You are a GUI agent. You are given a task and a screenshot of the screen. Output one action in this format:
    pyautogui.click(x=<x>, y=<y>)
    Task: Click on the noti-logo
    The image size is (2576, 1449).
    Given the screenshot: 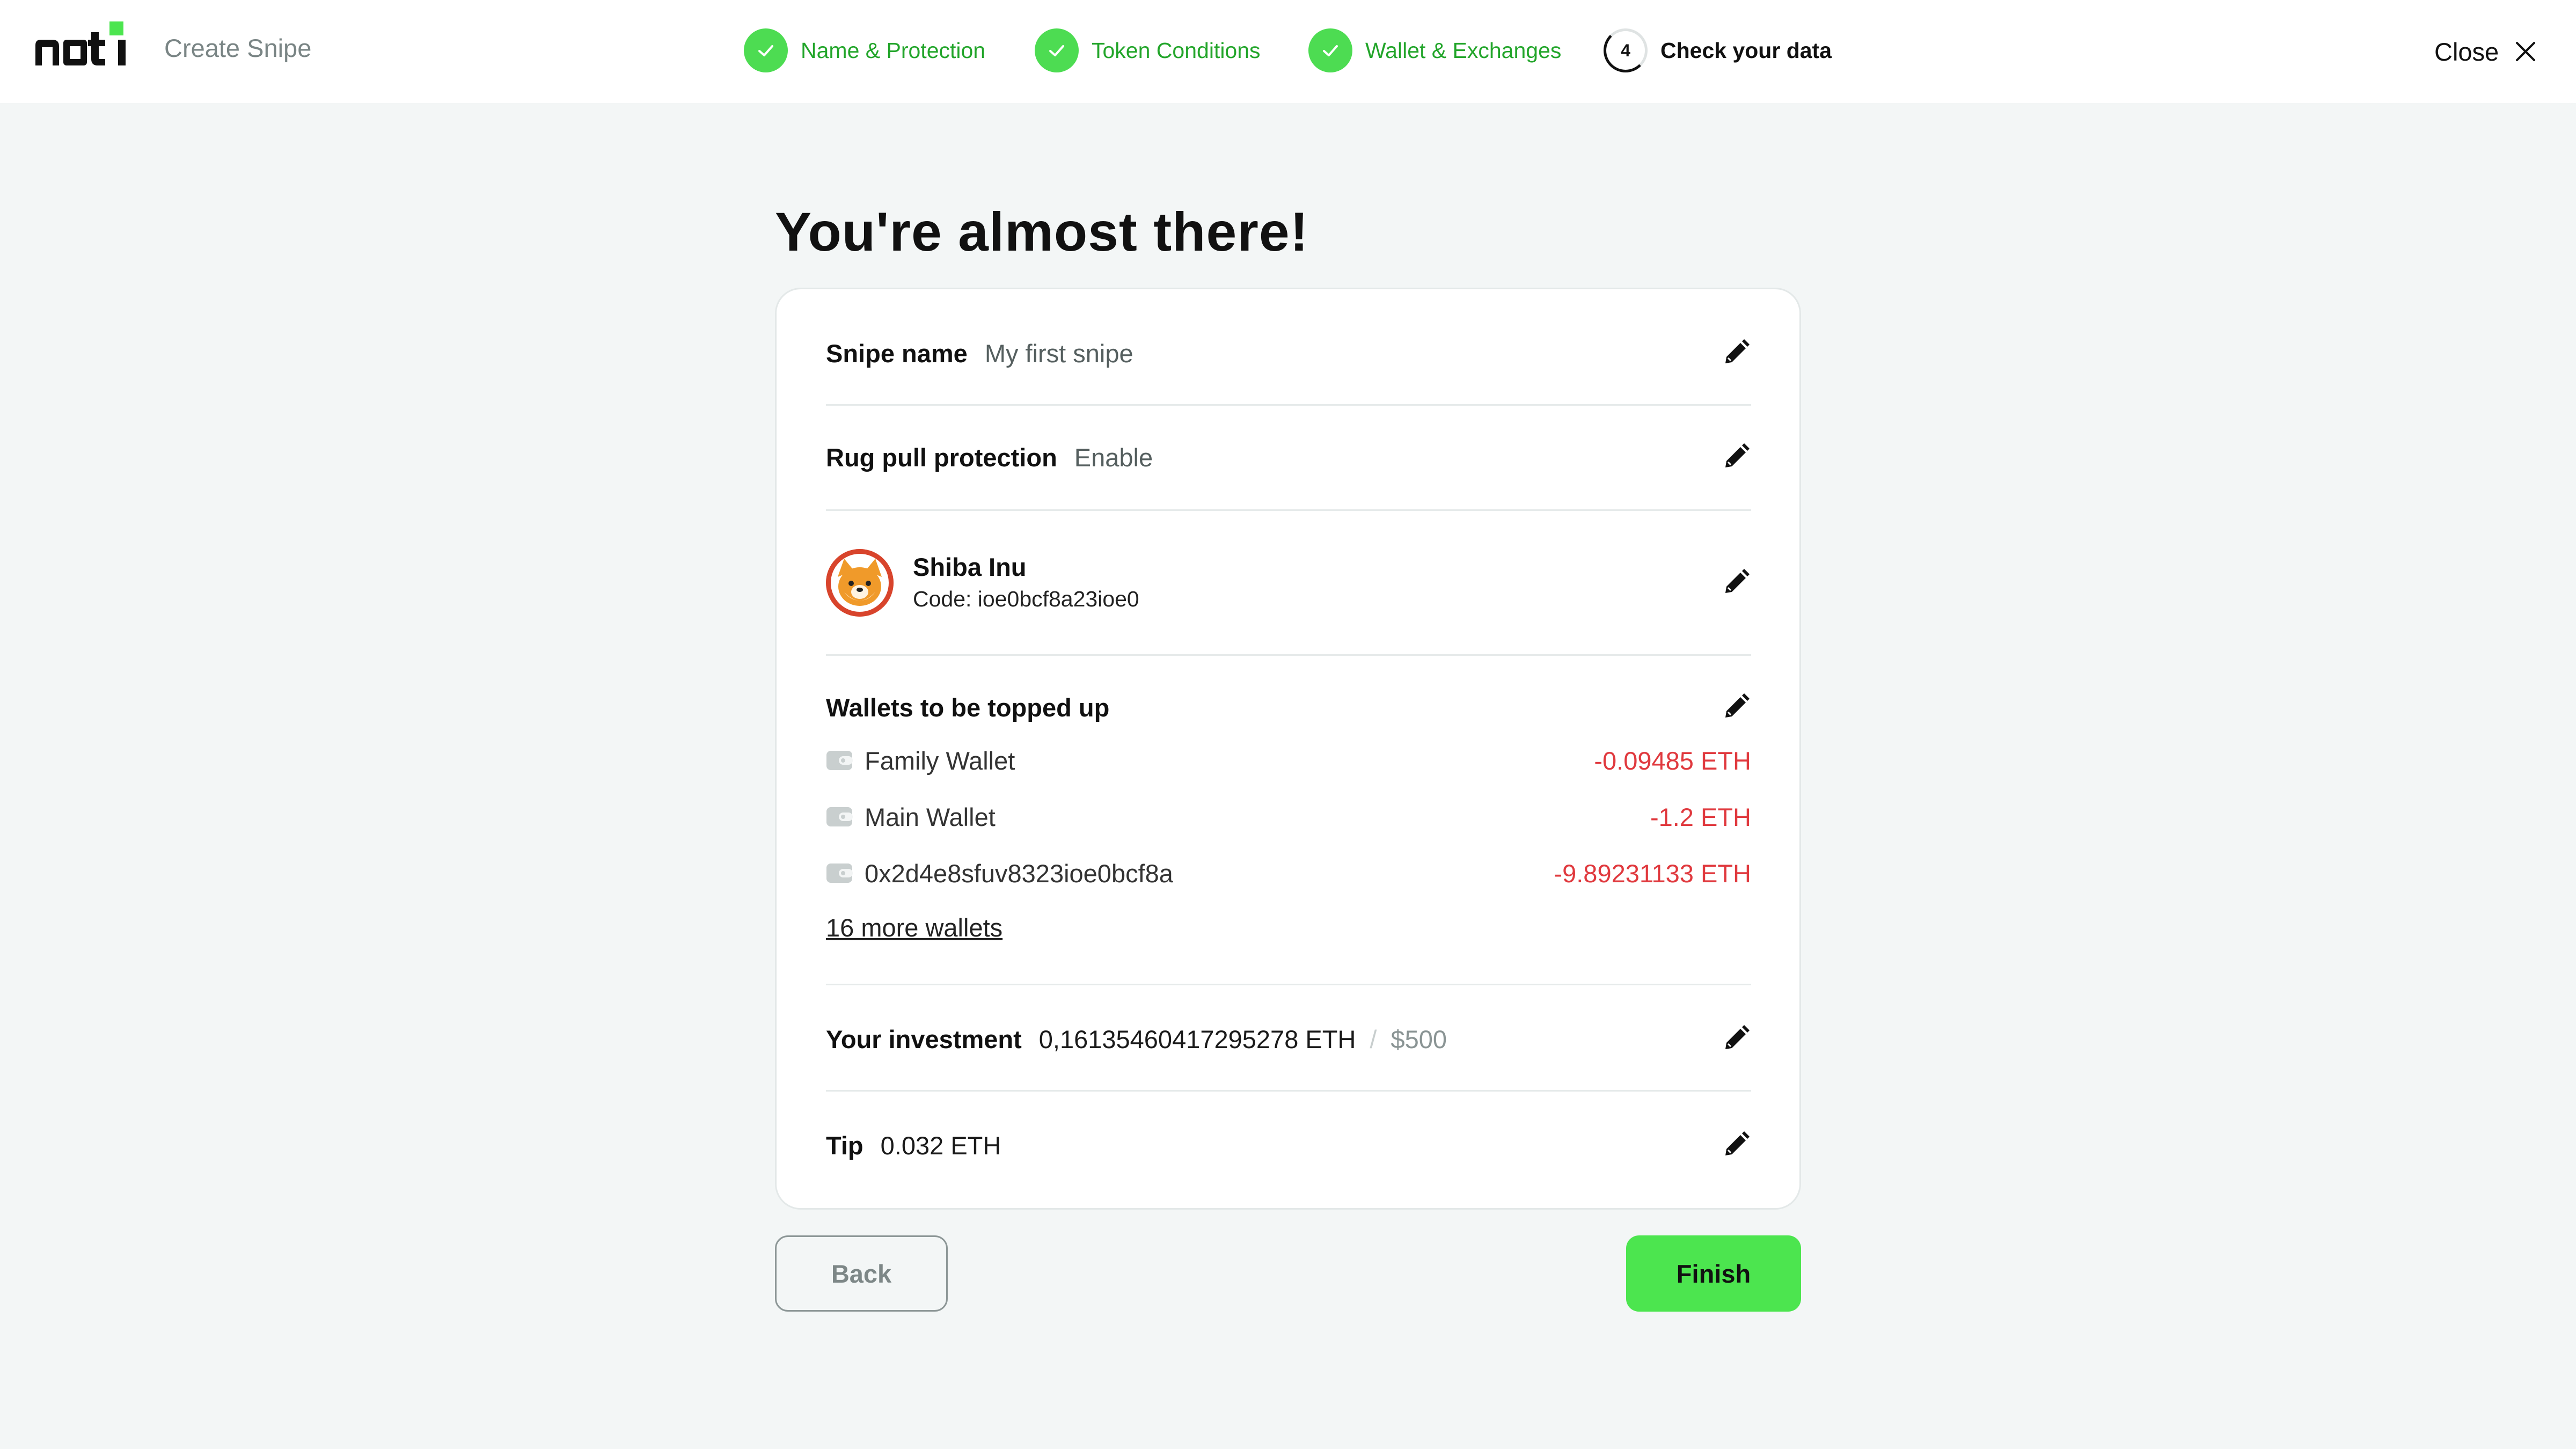 What is the action you would take?
    pyautogui.click(x=80, y=43)
    